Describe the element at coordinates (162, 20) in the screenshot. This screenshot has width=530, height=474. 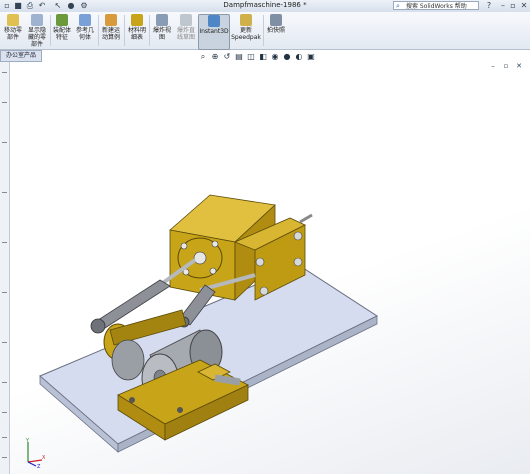
I see `exploded-view-icon` at that location.